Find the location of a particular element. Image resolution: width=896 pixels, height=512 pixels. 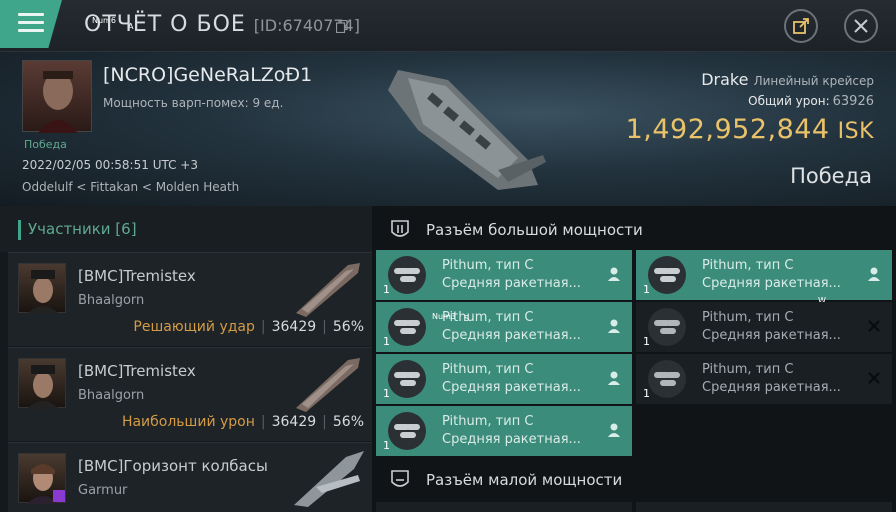

share-button is located at coordinates (801, 26).